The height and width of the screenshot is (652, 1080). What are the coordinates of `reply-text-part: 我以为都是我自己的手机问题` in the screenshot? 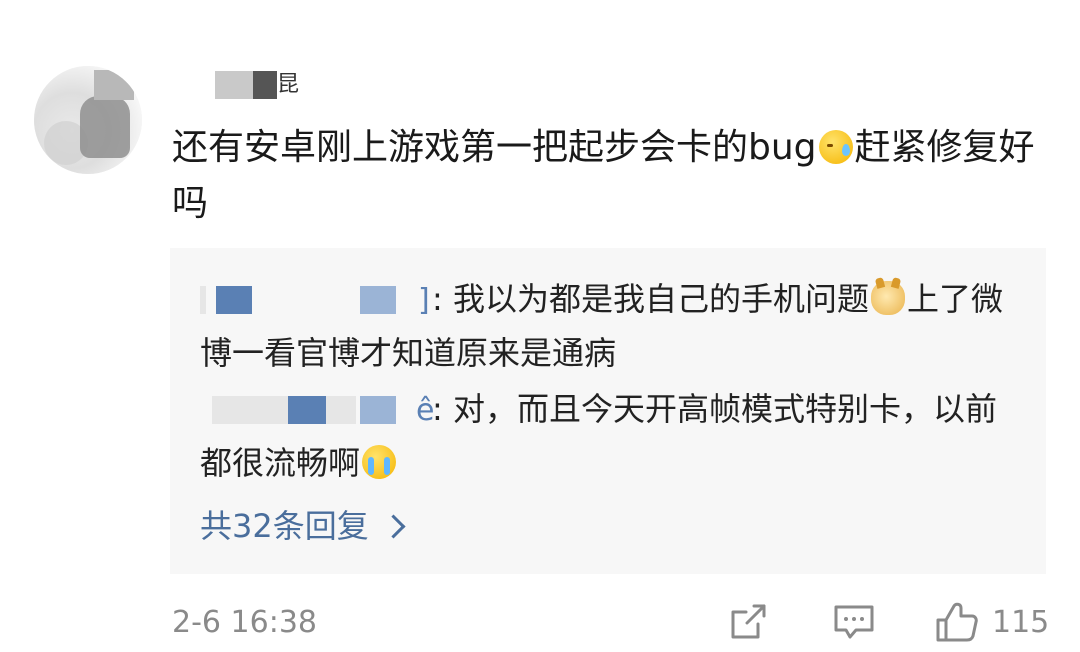 It's located at (655, 299).